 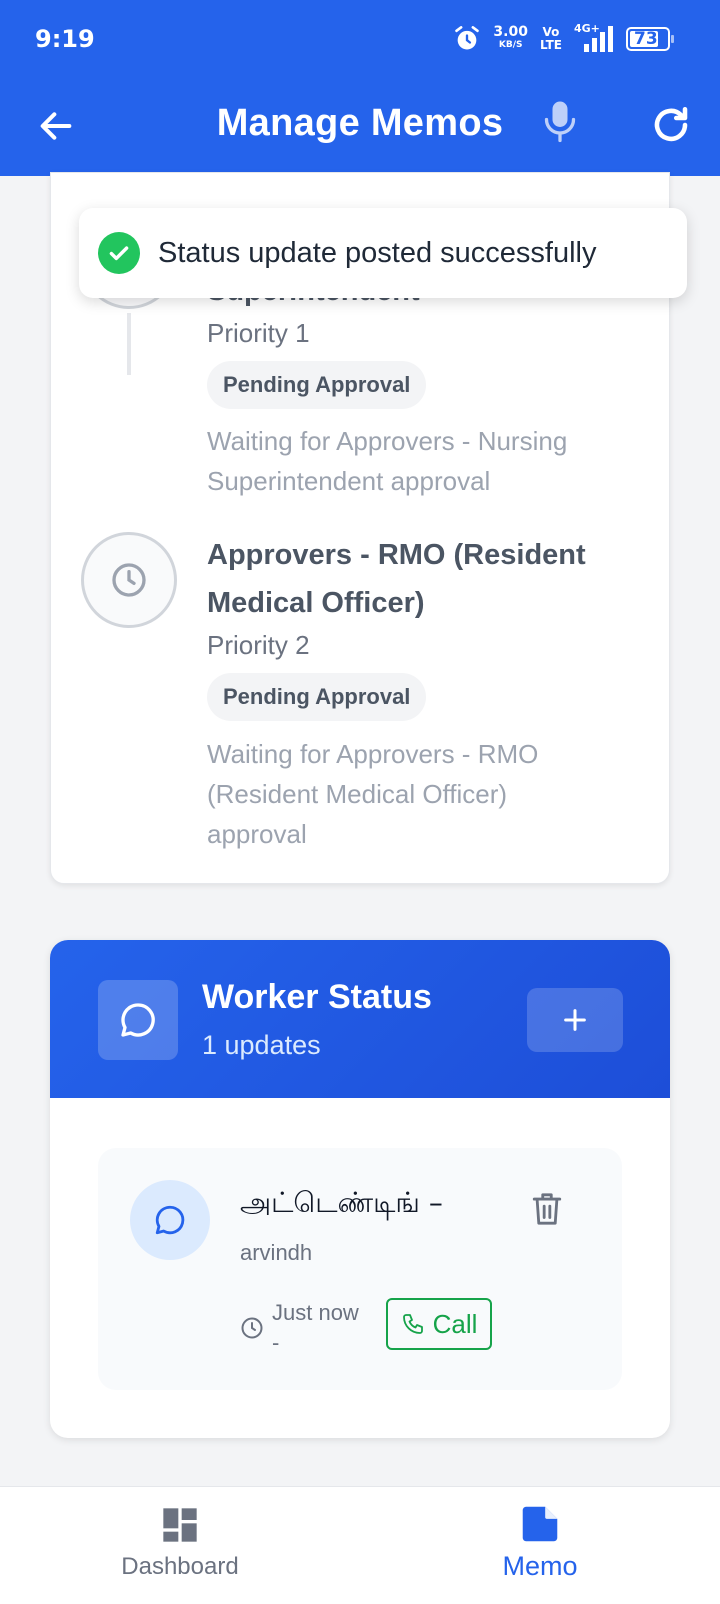 I want to click on net-speed: 3.00 KB/S, so click(x=510, y=38).